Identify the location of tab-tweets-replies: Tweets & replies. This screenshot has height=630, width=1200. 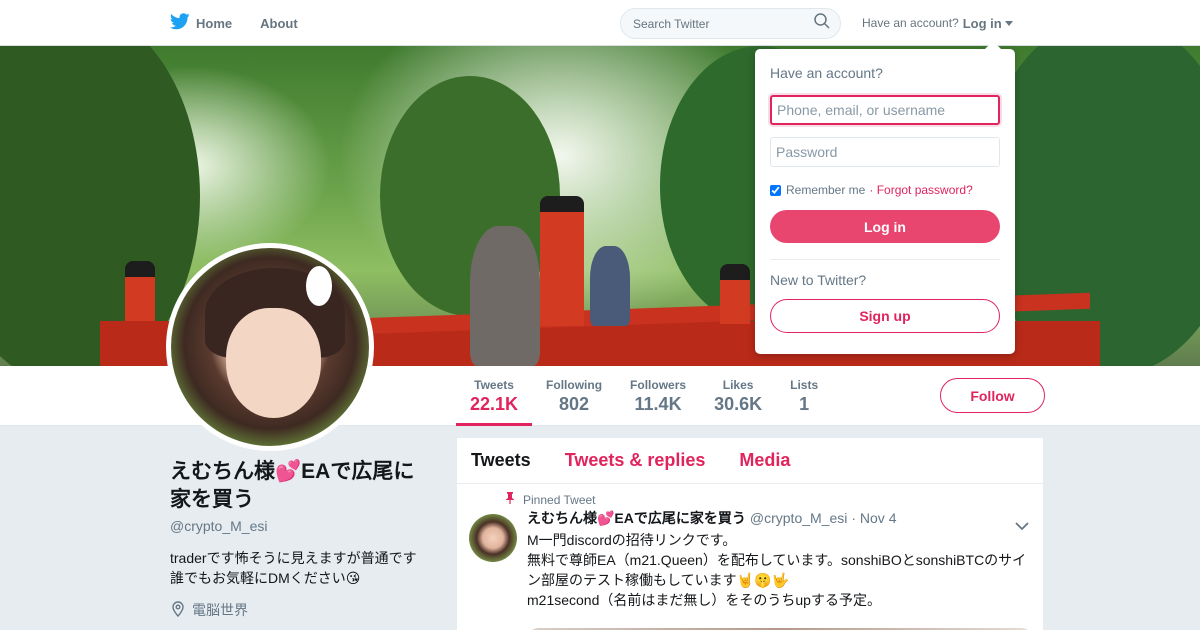
(635, 460).